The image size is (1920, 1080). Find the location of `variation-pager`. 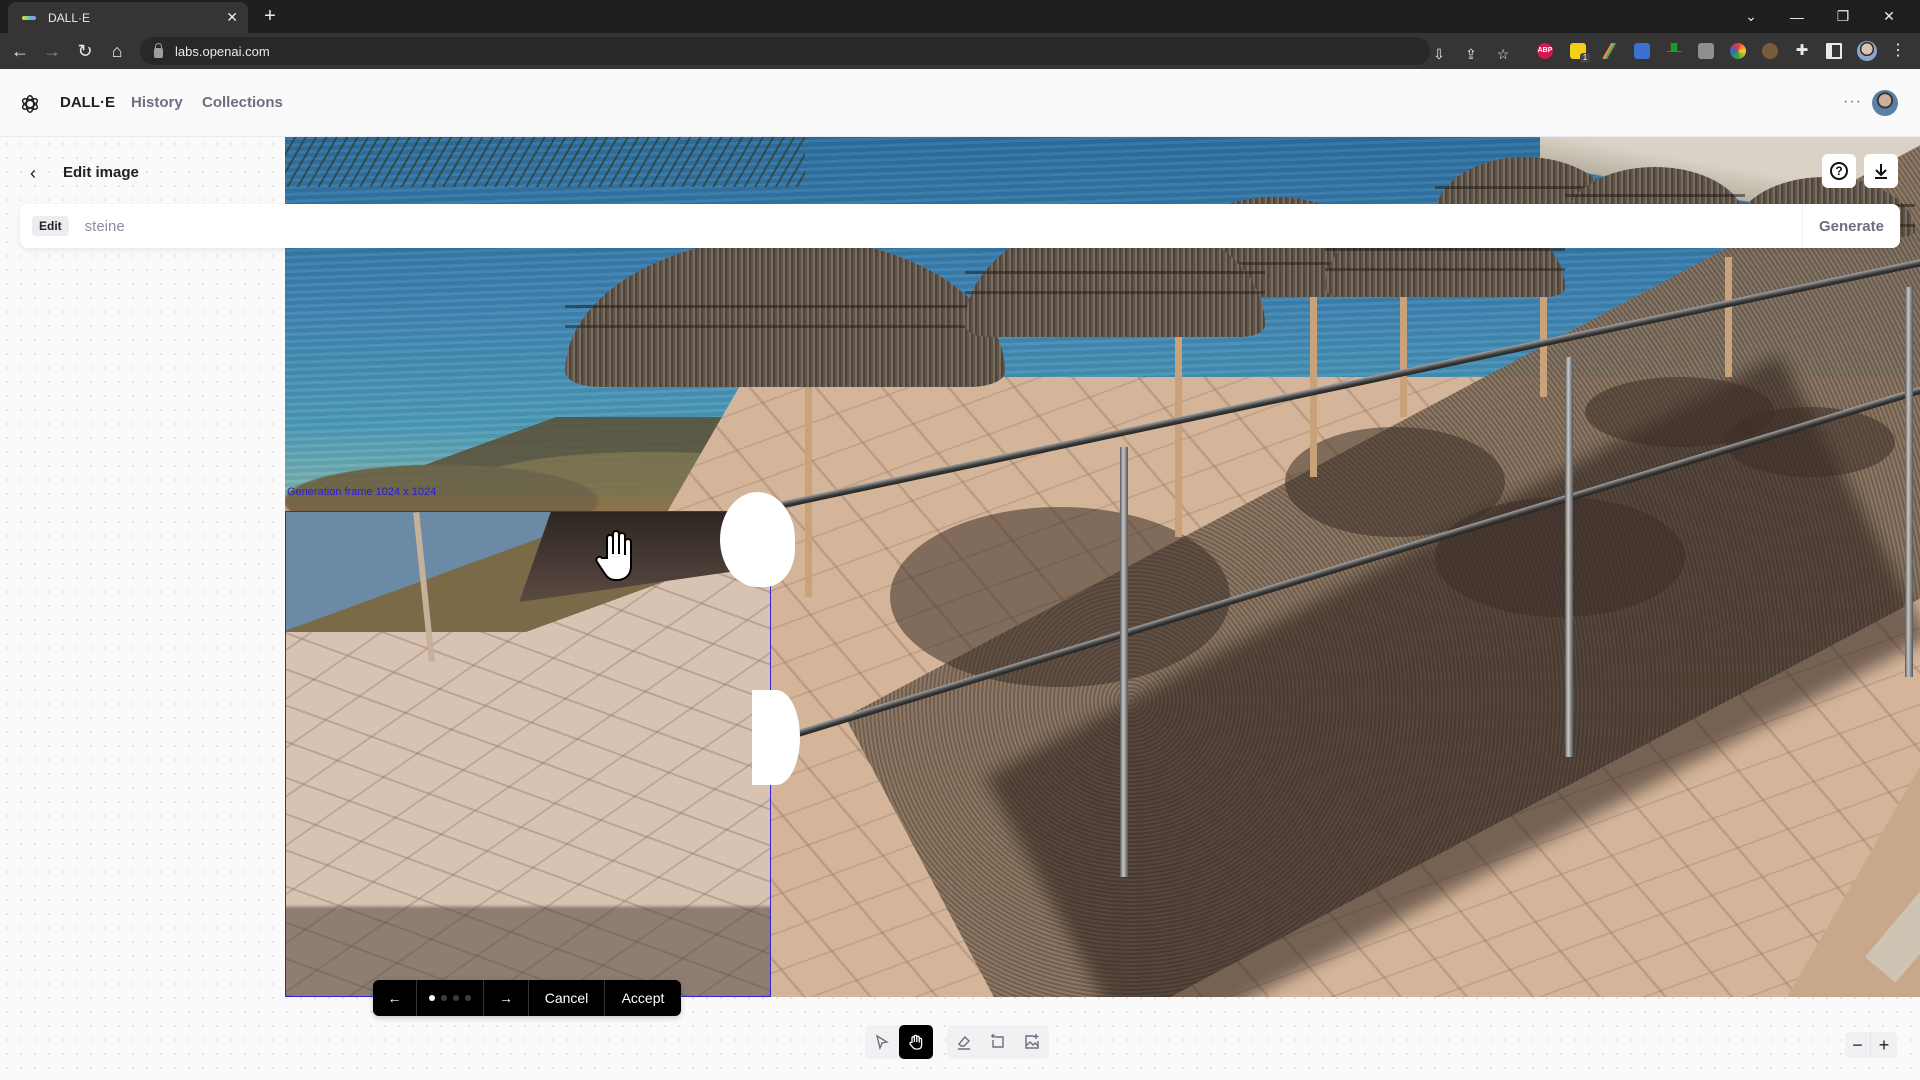

variation-pager is located at coordinates (450, 998).